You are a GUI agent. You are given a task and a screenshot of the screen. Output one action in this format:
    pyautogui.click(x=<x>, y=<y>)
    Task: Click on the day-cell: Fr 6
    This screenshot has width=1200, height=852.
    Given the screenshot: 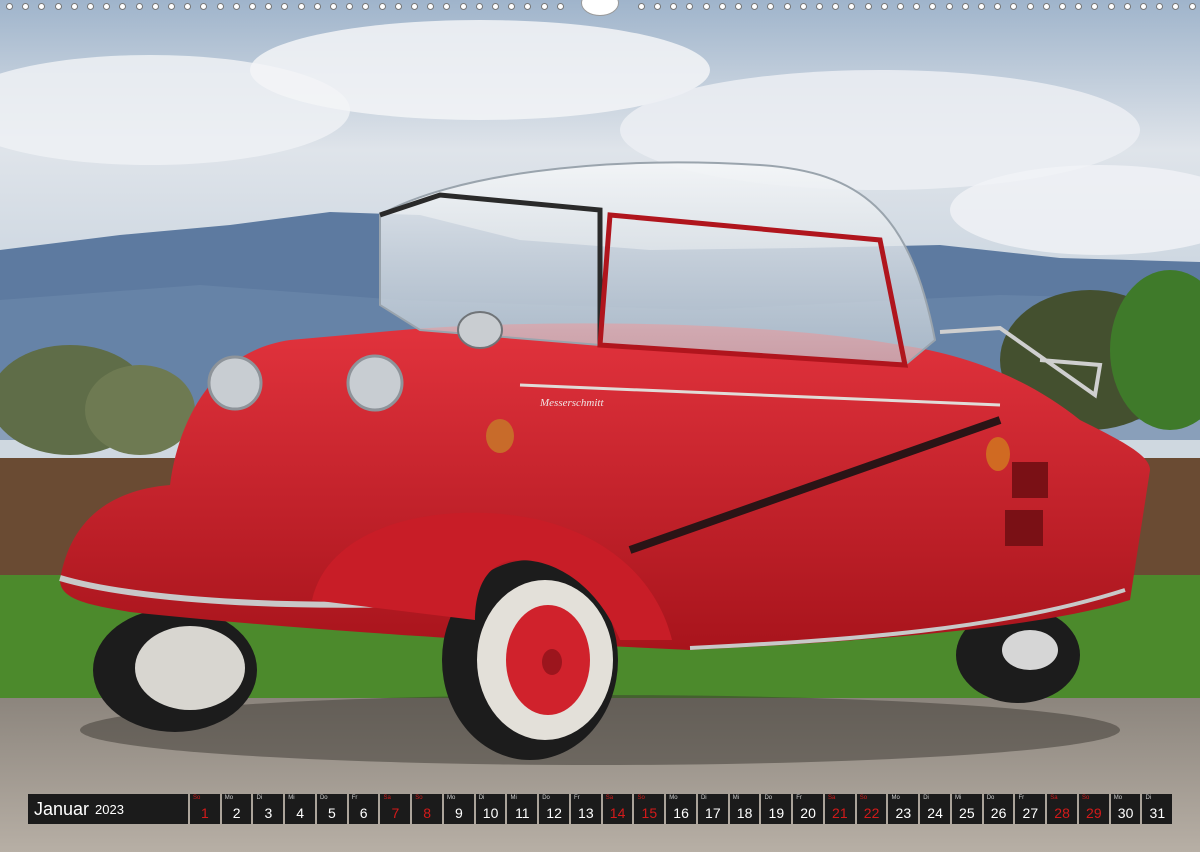 What is the action you would take?
    pyautogui.click(x=363, y=809)
    